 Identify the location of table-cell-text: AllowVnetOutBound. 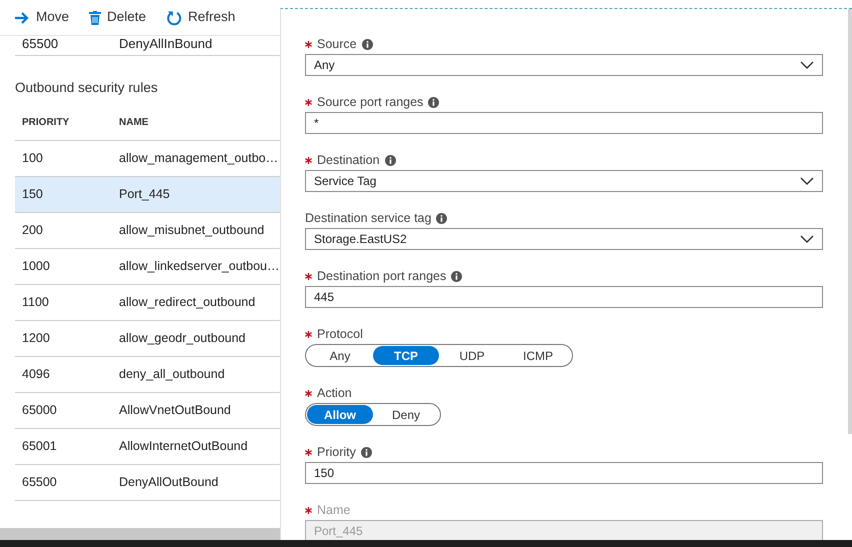
(175, 411).